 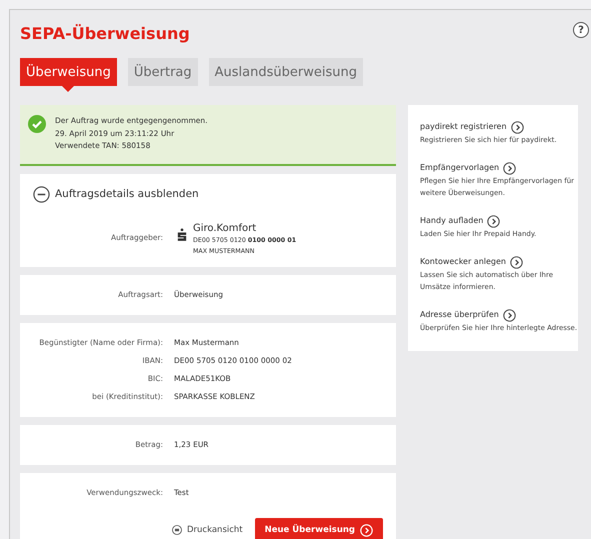 What do you see at coordinates (37, 124) in the screenshot?
I see `checkmark-icon` at bounding box center [37, 124].